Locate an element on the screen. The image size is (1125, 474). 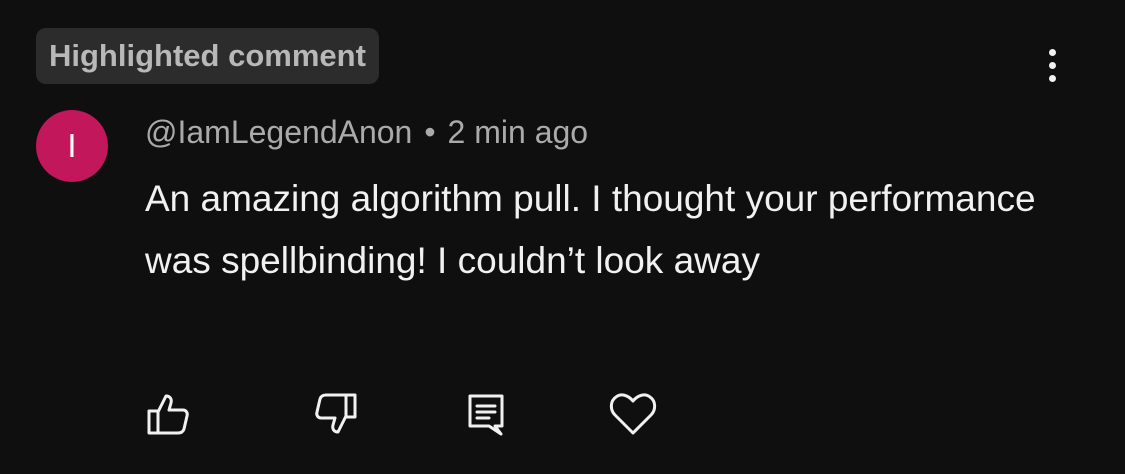
thumbs-down-icon is located at coordinates (336, 413).